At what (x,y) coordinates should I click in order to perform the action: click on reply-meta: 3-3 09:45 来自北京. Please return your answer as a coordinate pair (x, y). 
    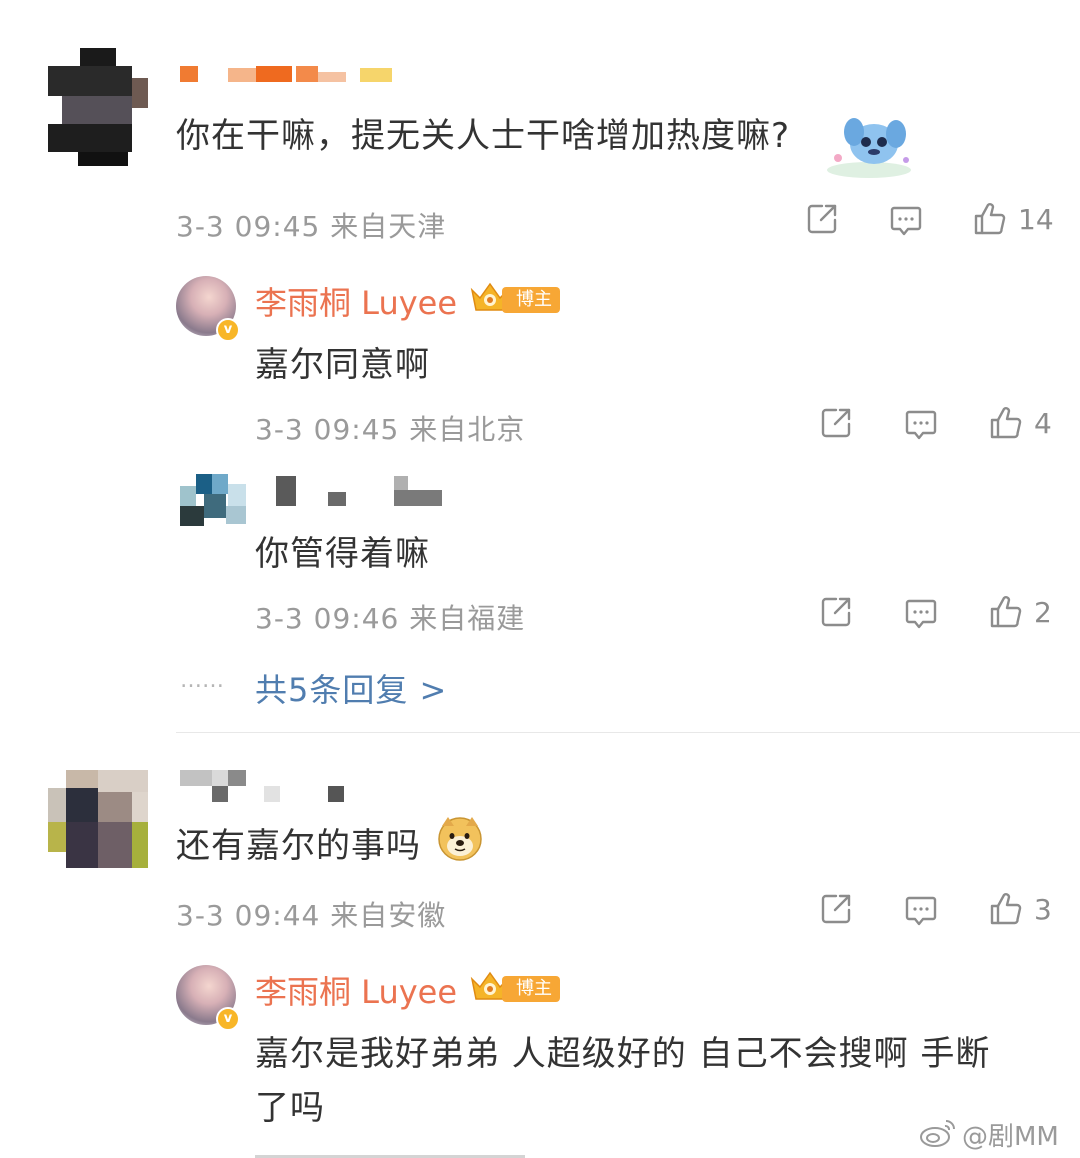
    Looking at the image, I should click on (390, 429).